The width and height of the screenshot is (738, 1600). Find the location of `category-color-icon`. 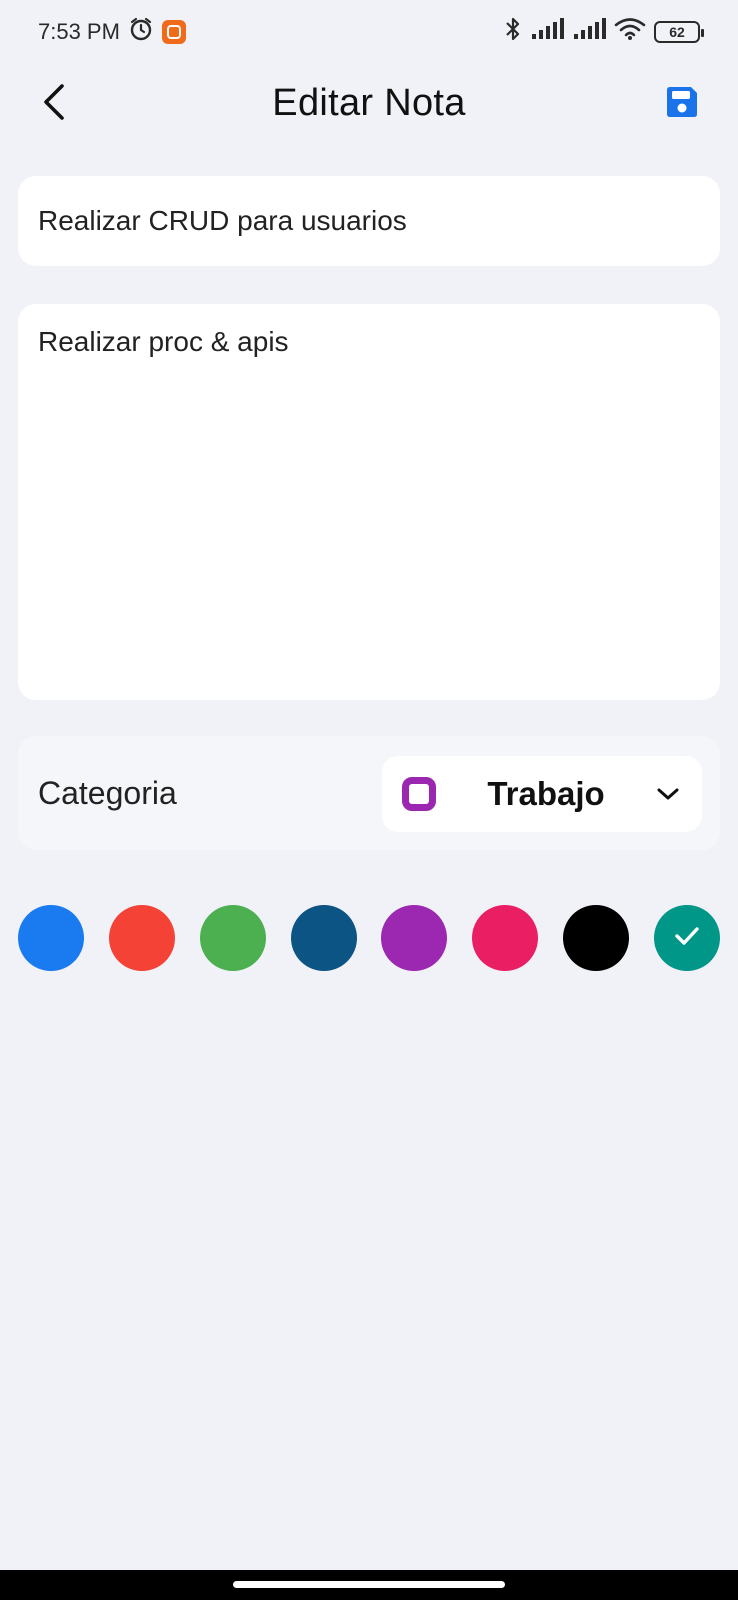

category-color-icon is located at coordinates (419, 794).